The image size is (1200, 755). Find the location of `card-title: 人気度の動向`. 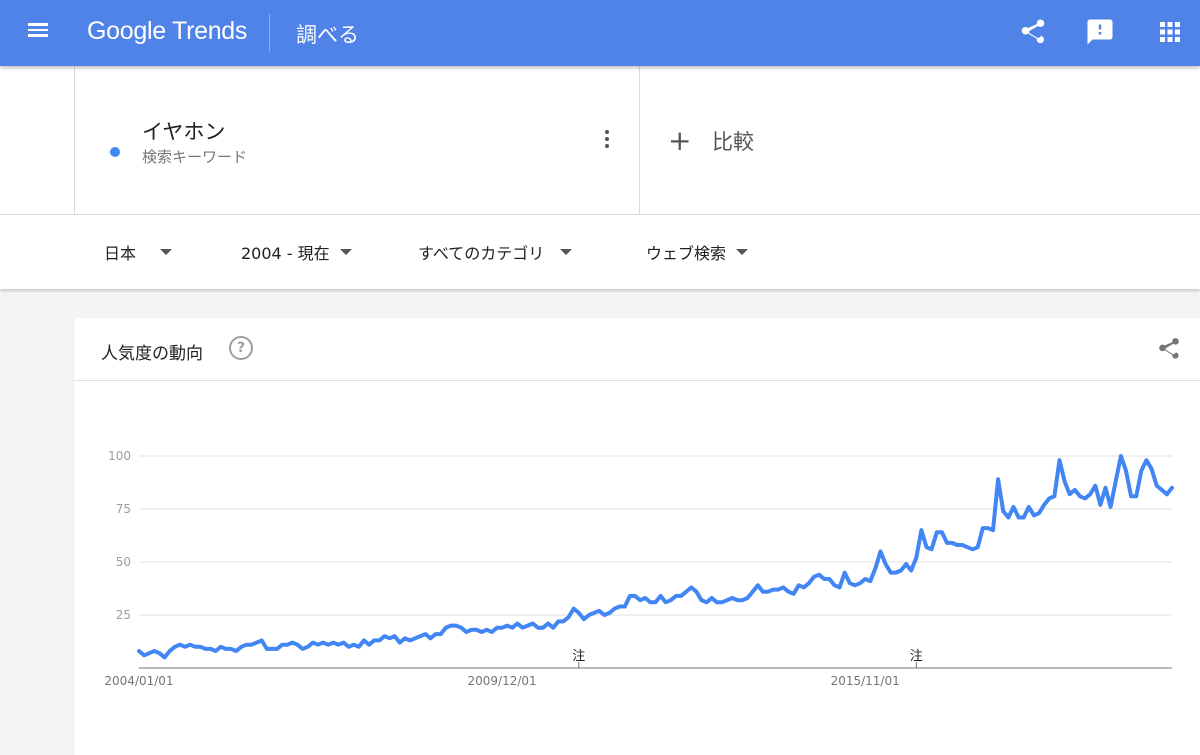

card-title: 人気度の動向 is located at coordinates (152, 354).